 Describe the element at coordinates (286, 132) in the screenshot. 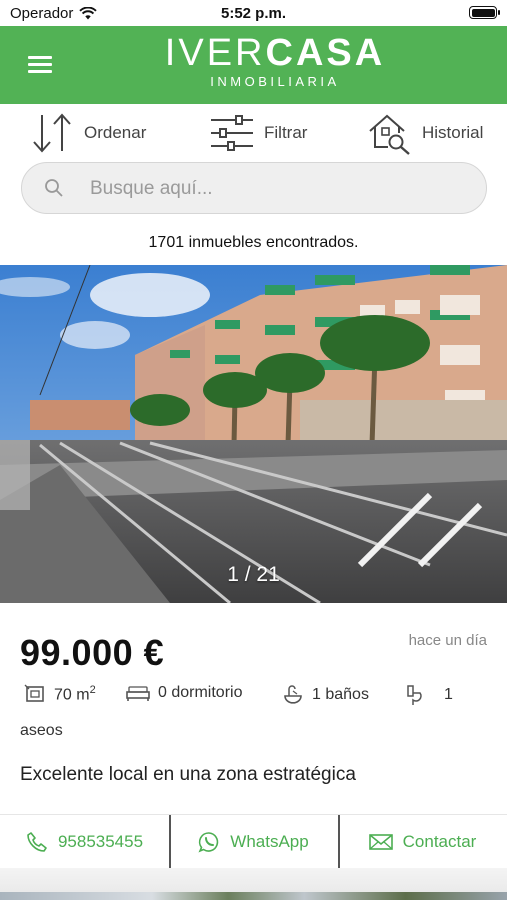

I see `filter-label: Filtrar` at that location.